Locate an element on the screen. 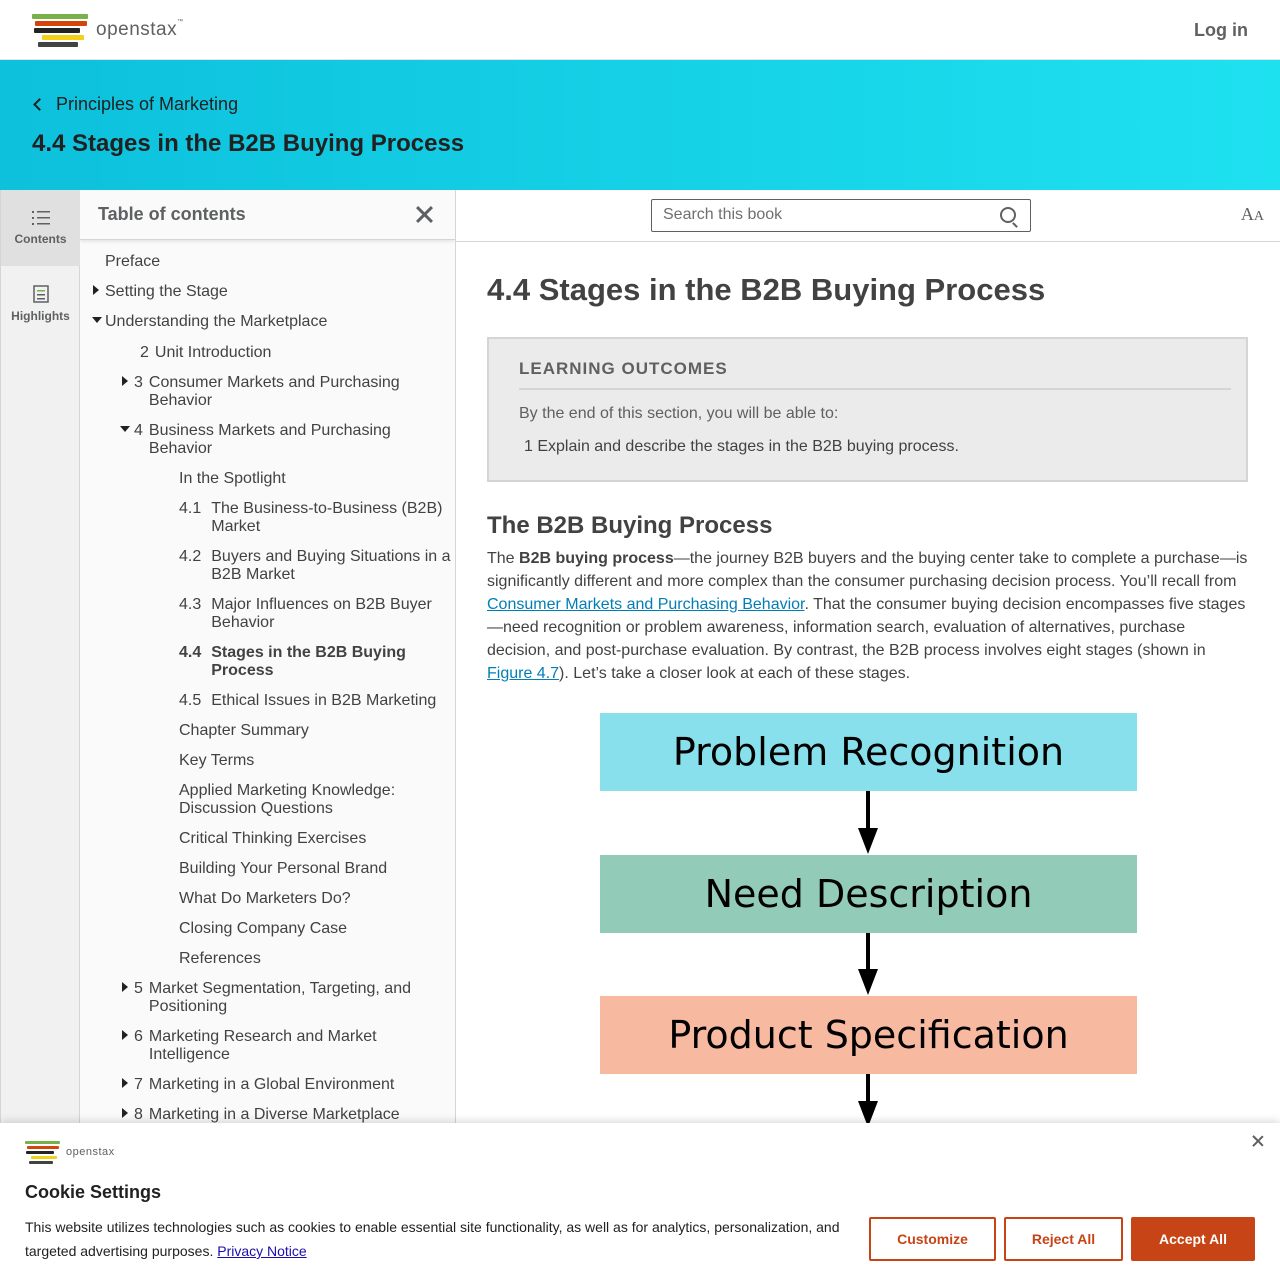  search-input is located at coordinates (823, 215).